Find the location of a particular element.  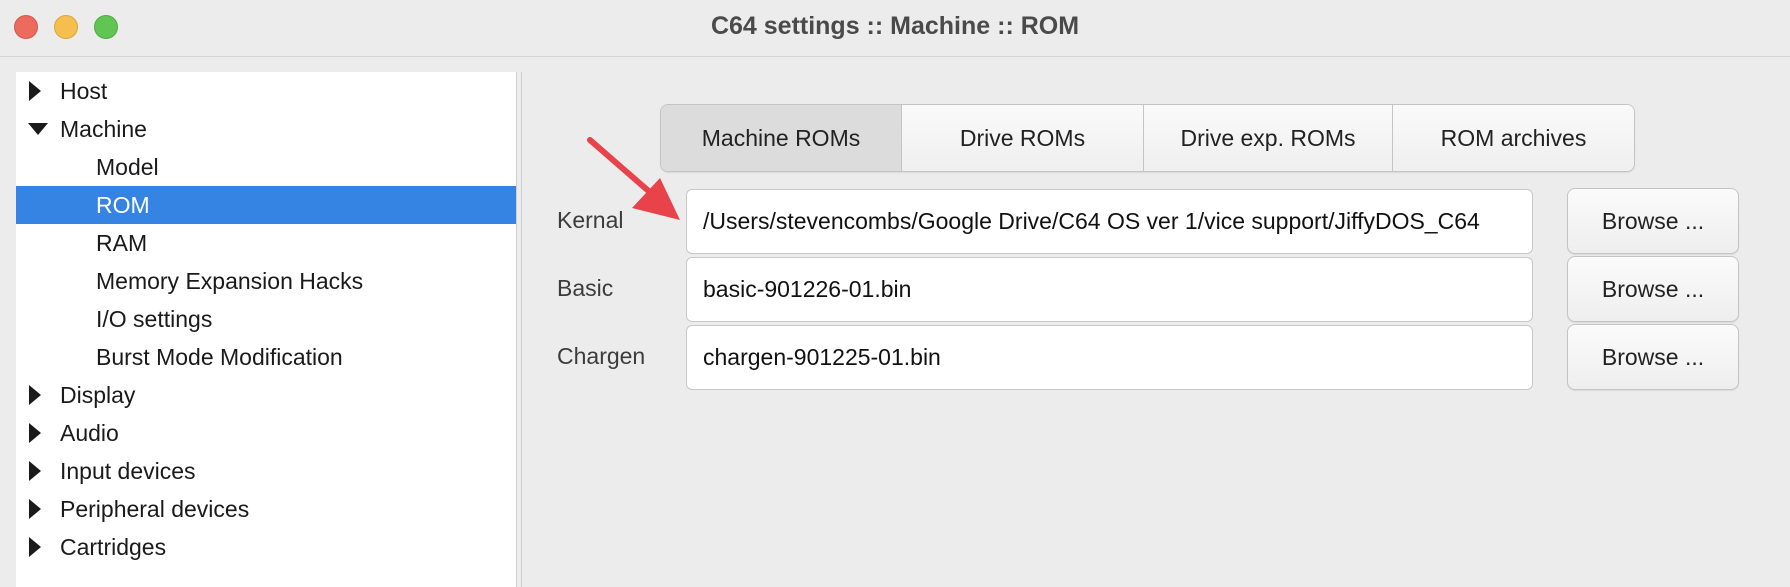

tab-drive-exp-roms: Drive exp. ROMs is located at coordinates (1268, 138).